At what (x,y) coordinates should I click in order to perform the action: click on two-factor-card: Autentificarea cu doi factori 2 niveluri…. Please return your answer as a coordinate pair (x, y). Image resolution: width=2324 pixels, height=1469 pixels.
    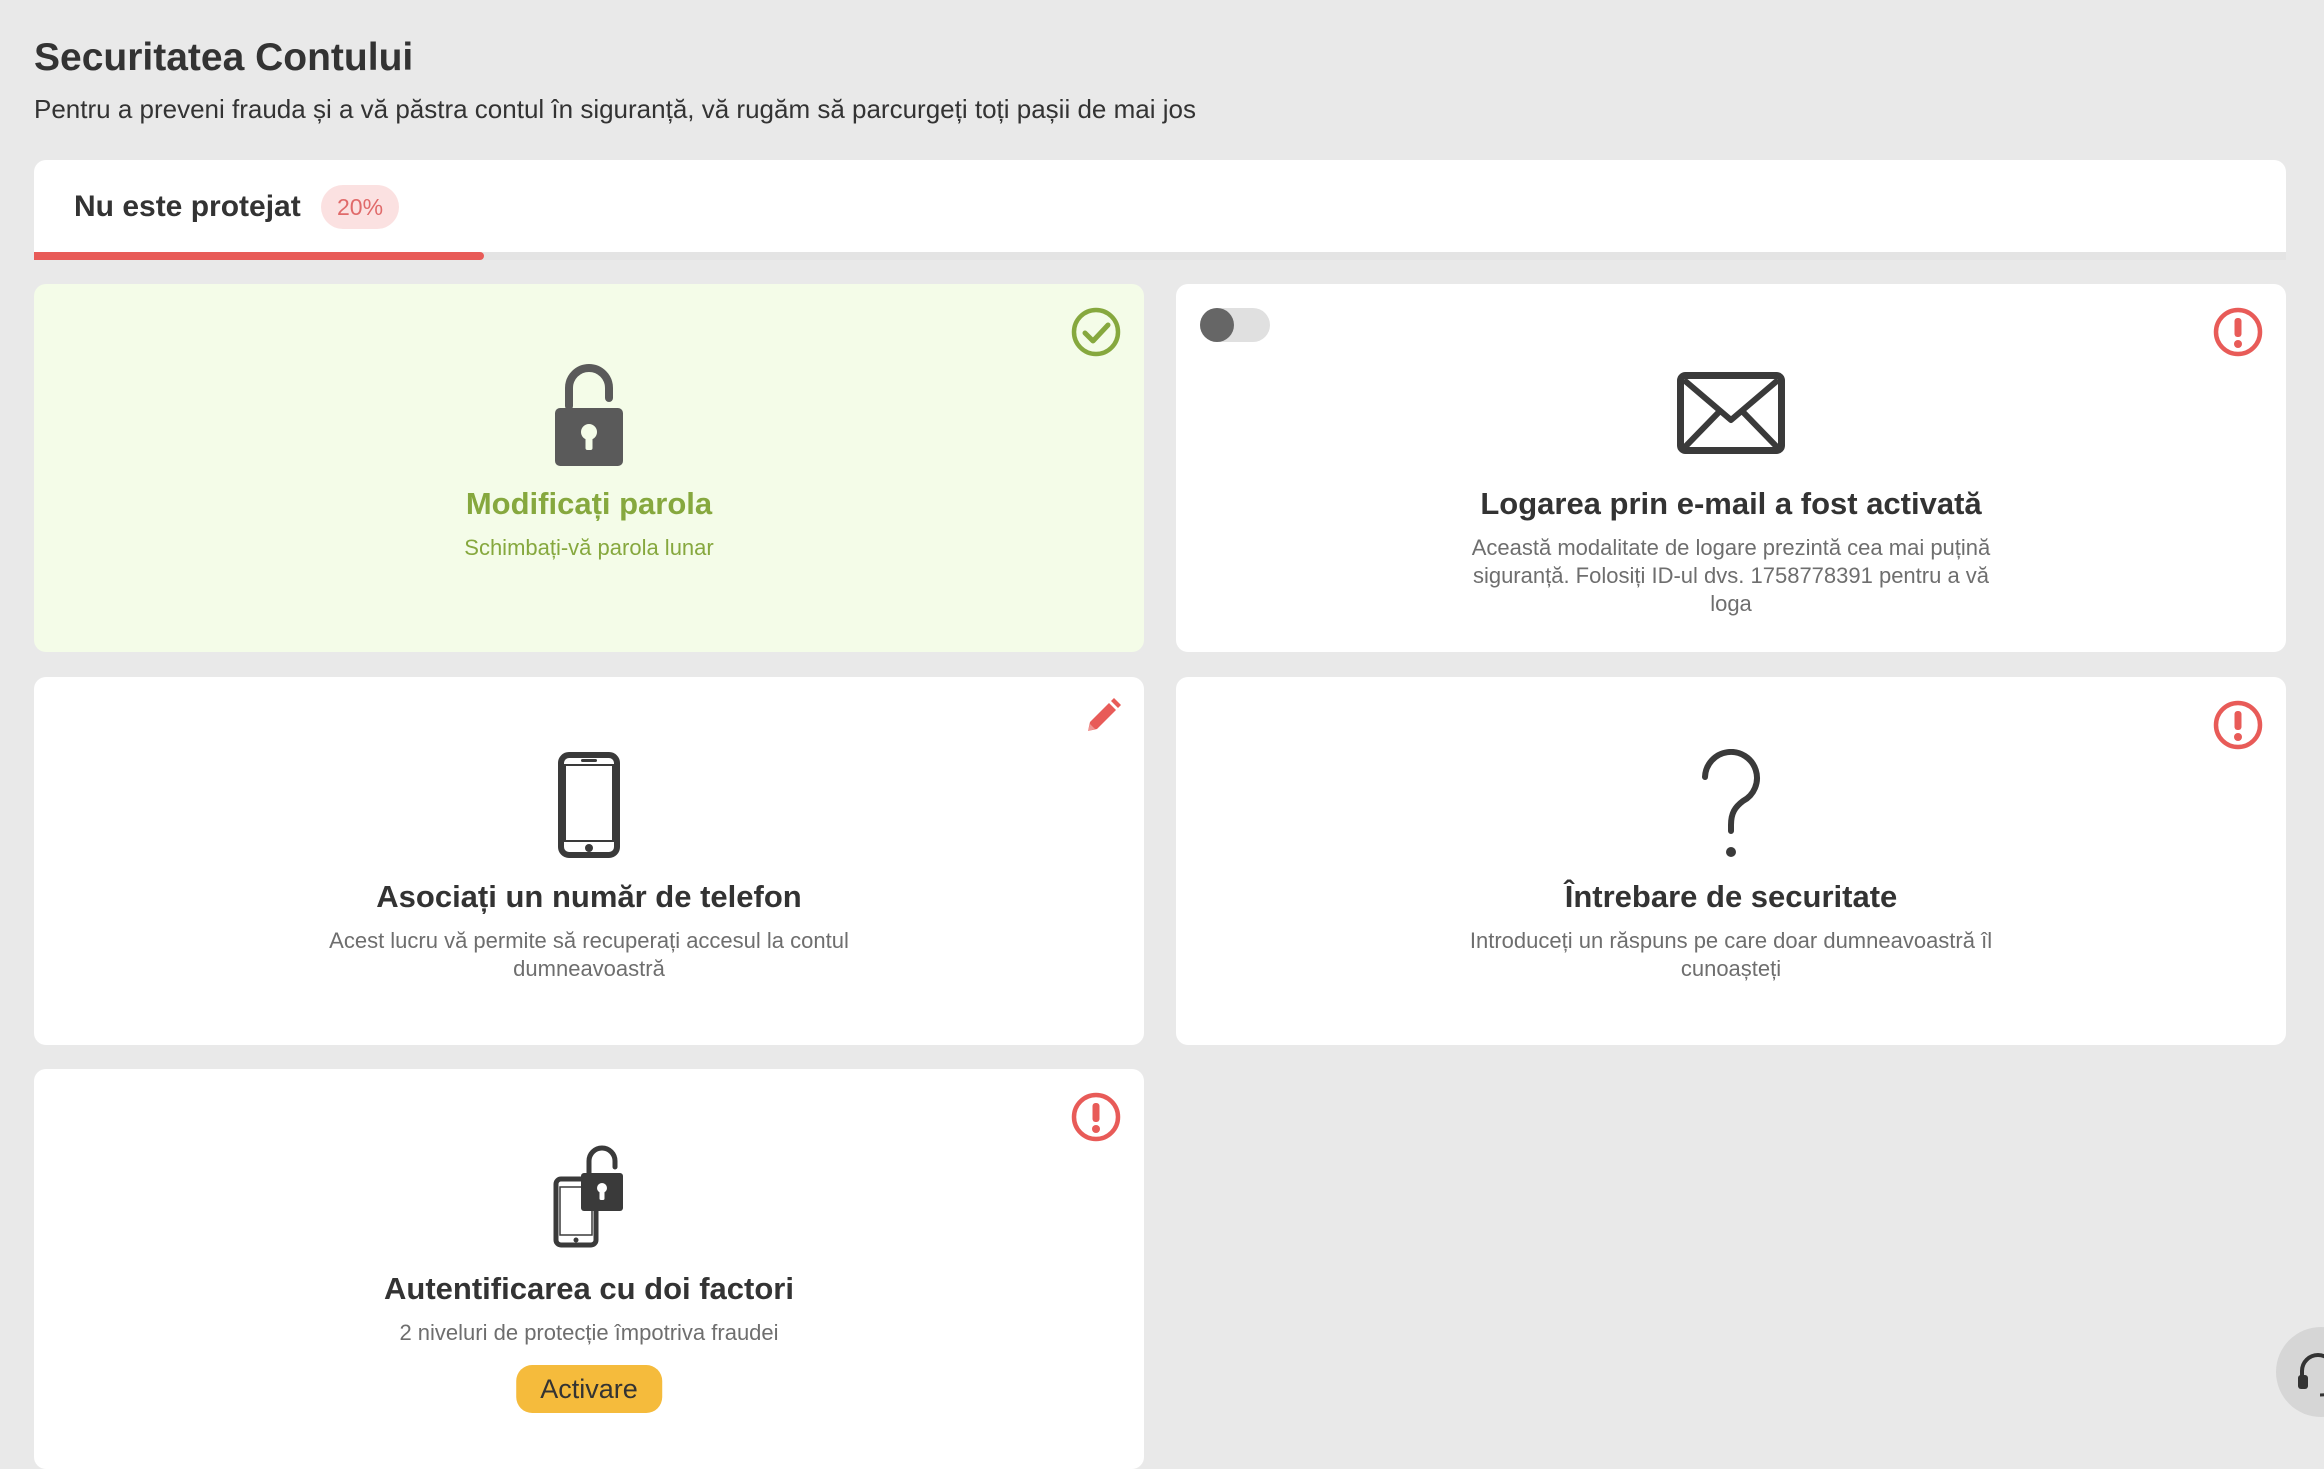
    Looking at the image, I should click on (589, 1269).